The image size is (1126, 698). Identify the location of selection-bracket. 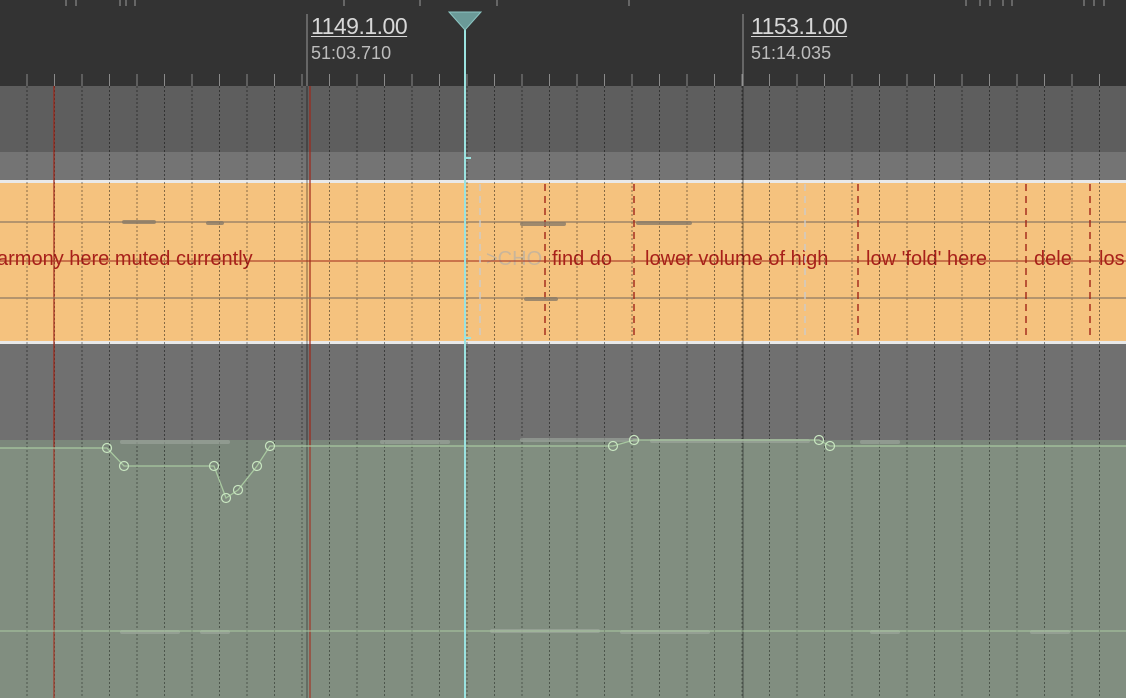
(467, 248).